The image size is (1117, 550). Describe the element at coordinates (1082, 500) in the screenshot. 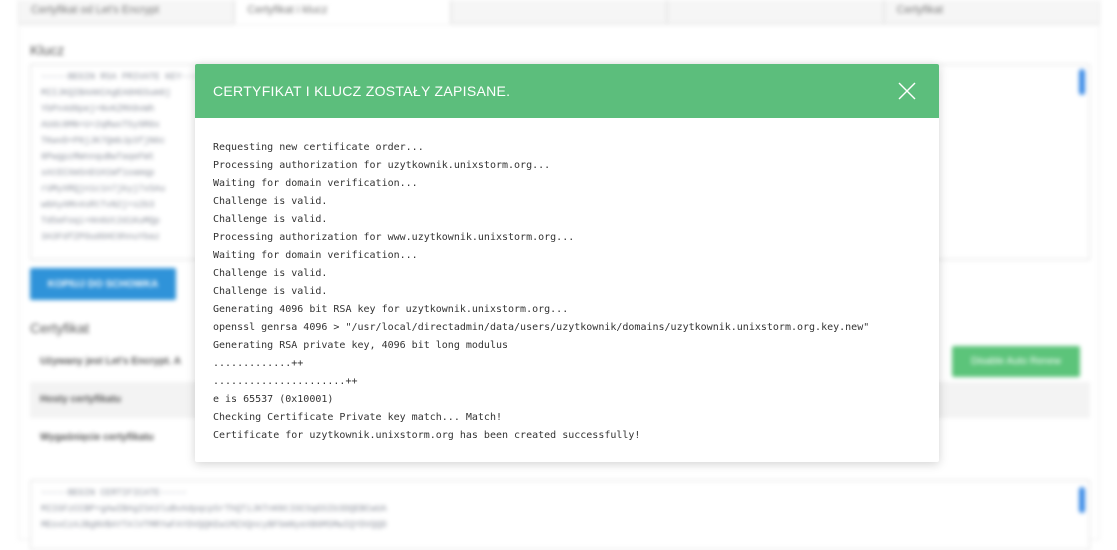

I see `cert-scrollbar` at that location.